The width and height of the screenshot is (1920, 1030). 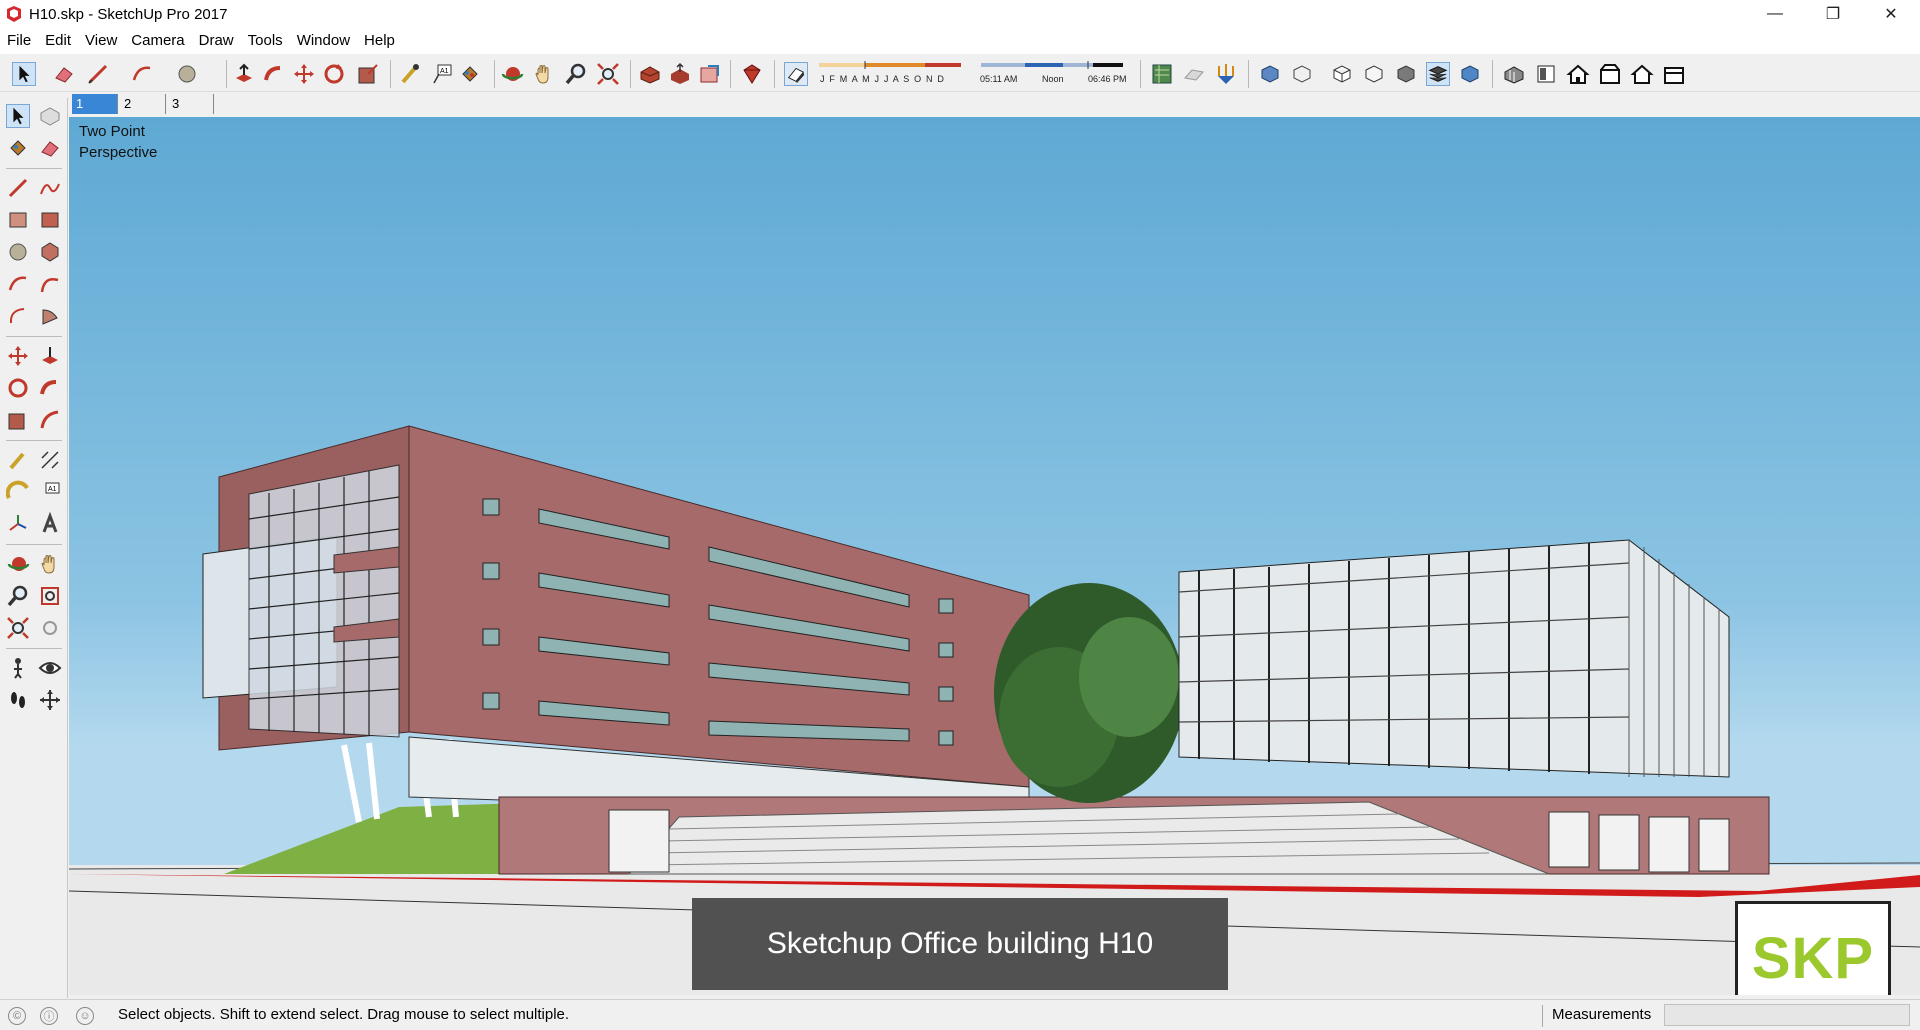 I want to click on monochrome-style-icon, so click(x=1438, y=74).